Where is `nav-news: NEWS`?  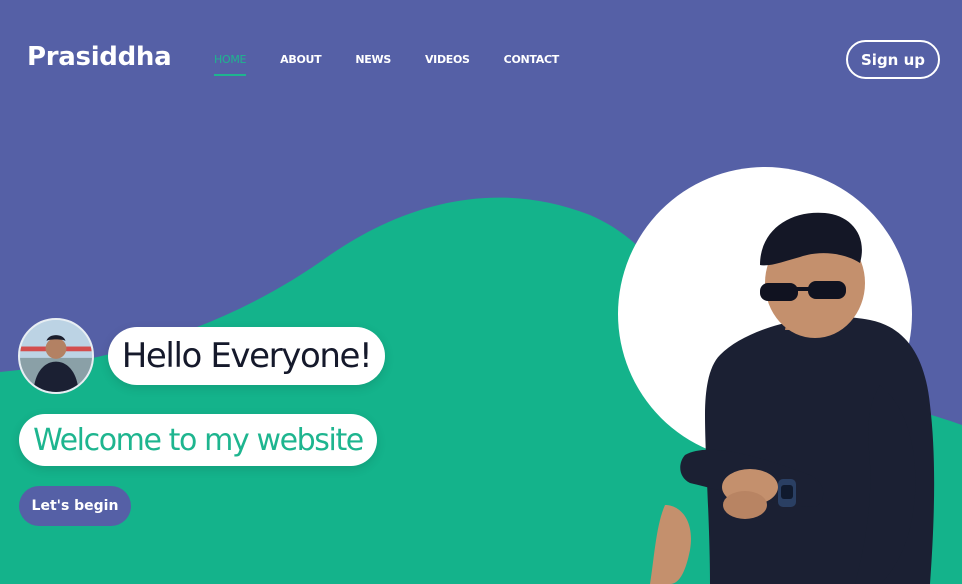 nav-news: NEWS is located at coordinates (373, 59).